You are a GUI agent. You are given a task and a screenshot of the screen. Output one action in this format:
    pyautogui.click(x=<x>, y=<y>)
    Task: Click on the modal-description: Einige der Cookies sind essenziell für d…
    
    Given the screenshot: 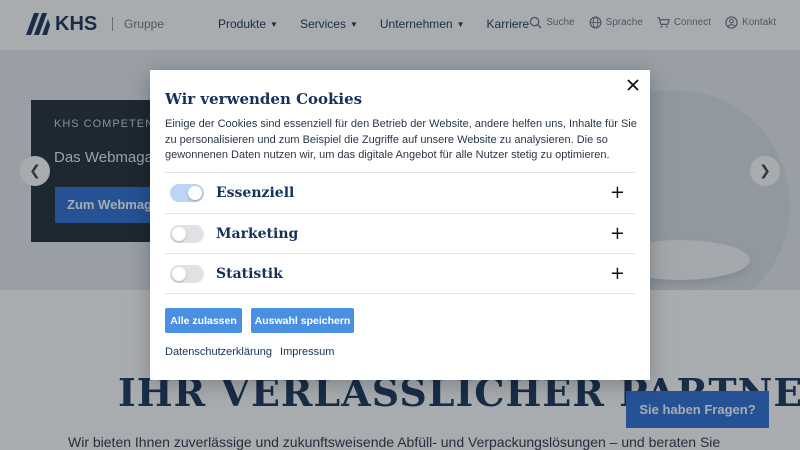 What is the action you would take?
    pyautogui.click(x=401, y=139)
    